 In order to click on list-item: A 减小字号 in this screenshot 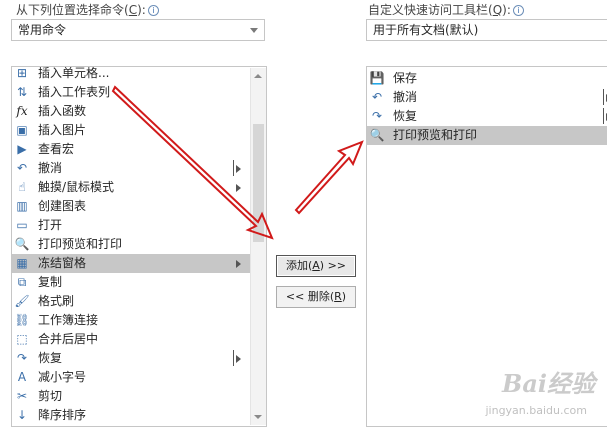, I will do `click(131, 377)`.